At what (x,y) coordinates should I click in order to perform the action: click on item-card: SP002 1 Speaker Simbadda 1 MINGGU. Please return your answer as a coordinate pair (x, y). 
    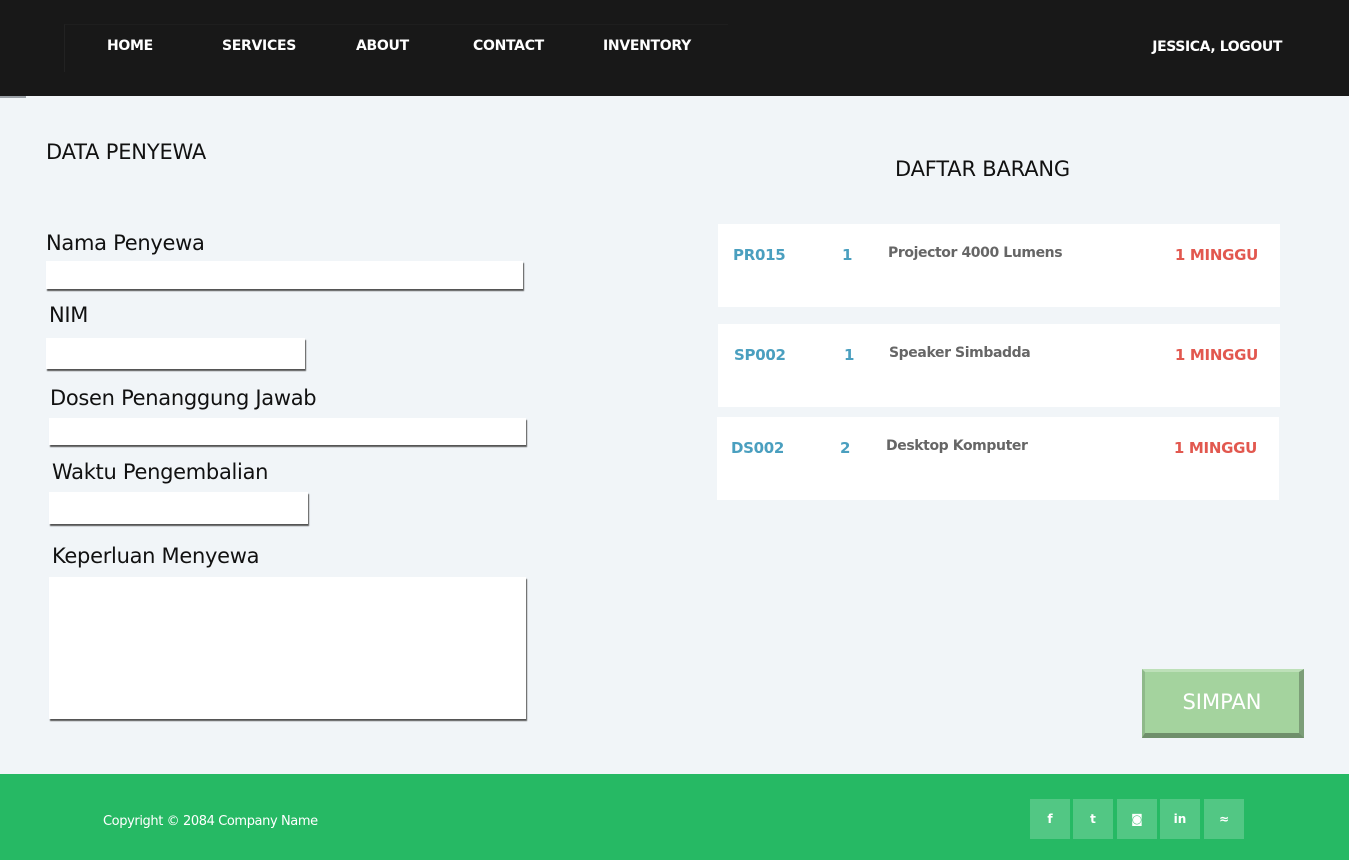
    Looking at the image, I should click on (999, 365).